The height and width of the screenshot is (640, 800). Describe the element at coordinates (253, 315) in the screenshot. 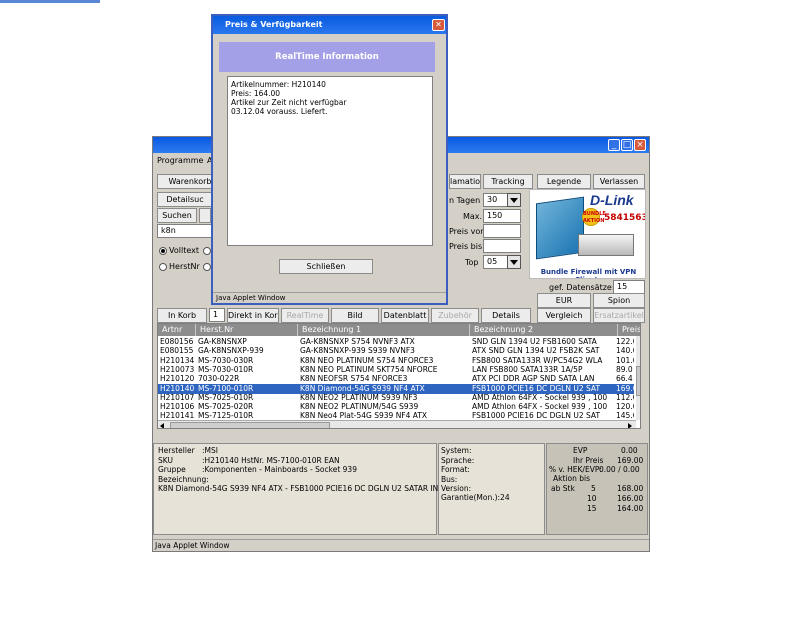

I see `direkt-in-korb-button: Direkt in Korb` at that location.